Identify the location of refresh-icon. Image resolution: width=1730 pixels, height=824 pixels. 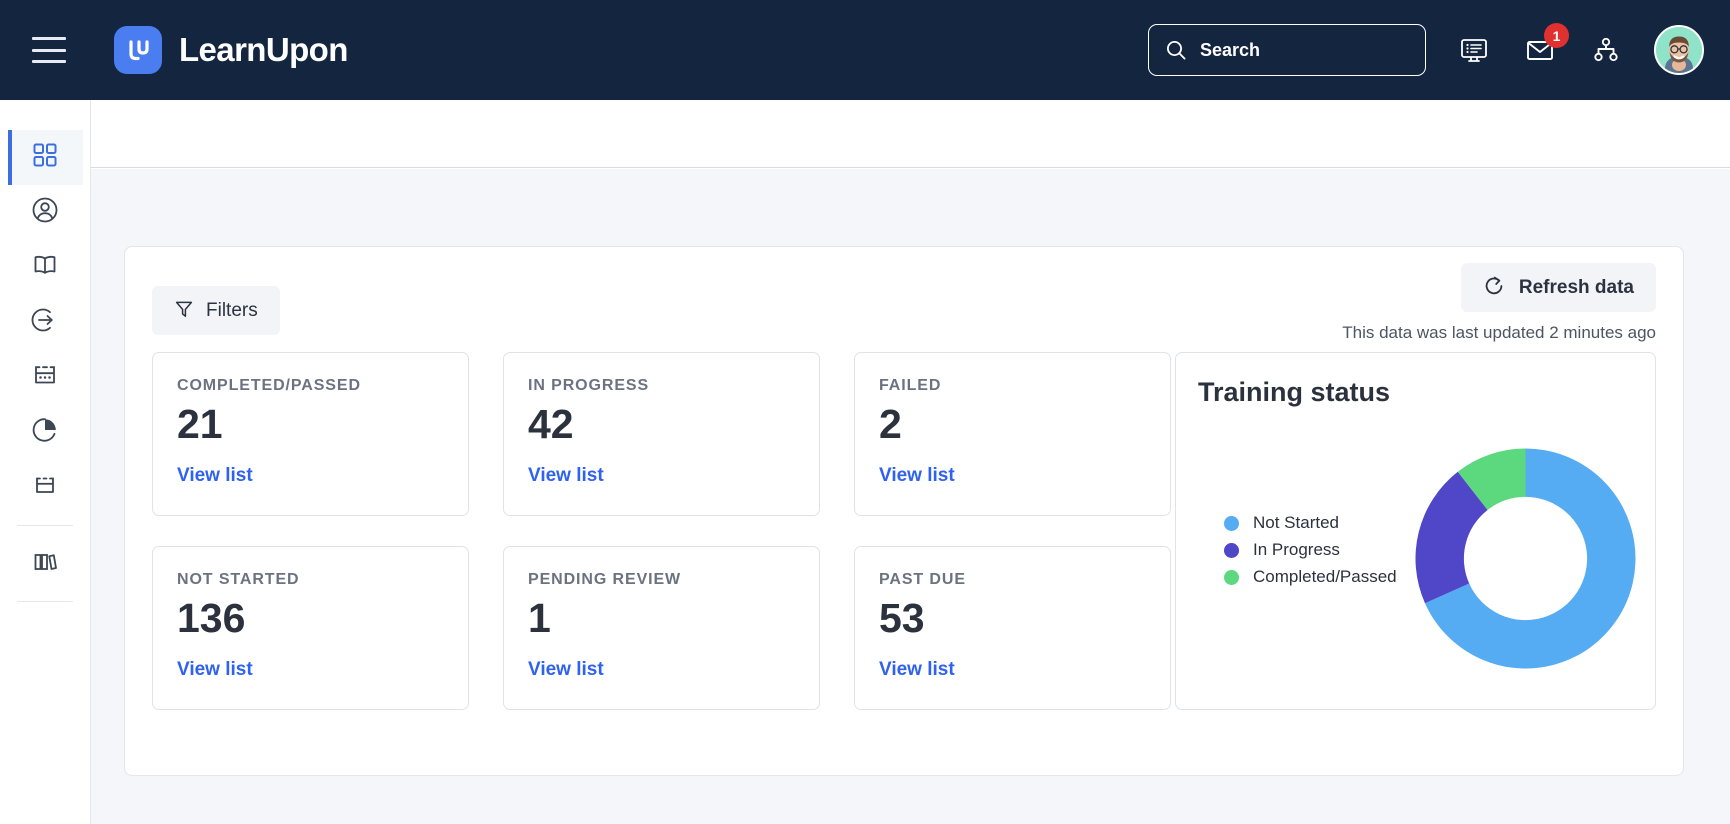
(1494, 287).